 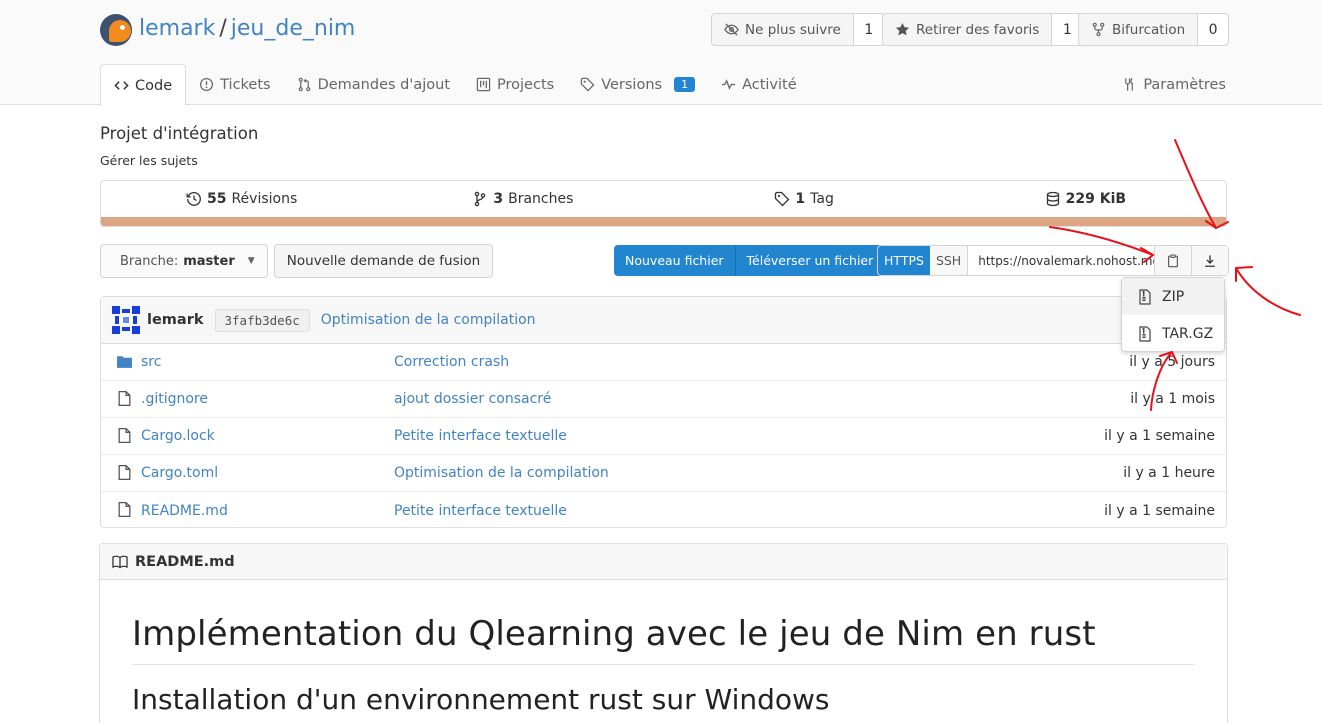 I want to click on file-commit-link: ajout dossier consacré, so click(x=472, y=399).